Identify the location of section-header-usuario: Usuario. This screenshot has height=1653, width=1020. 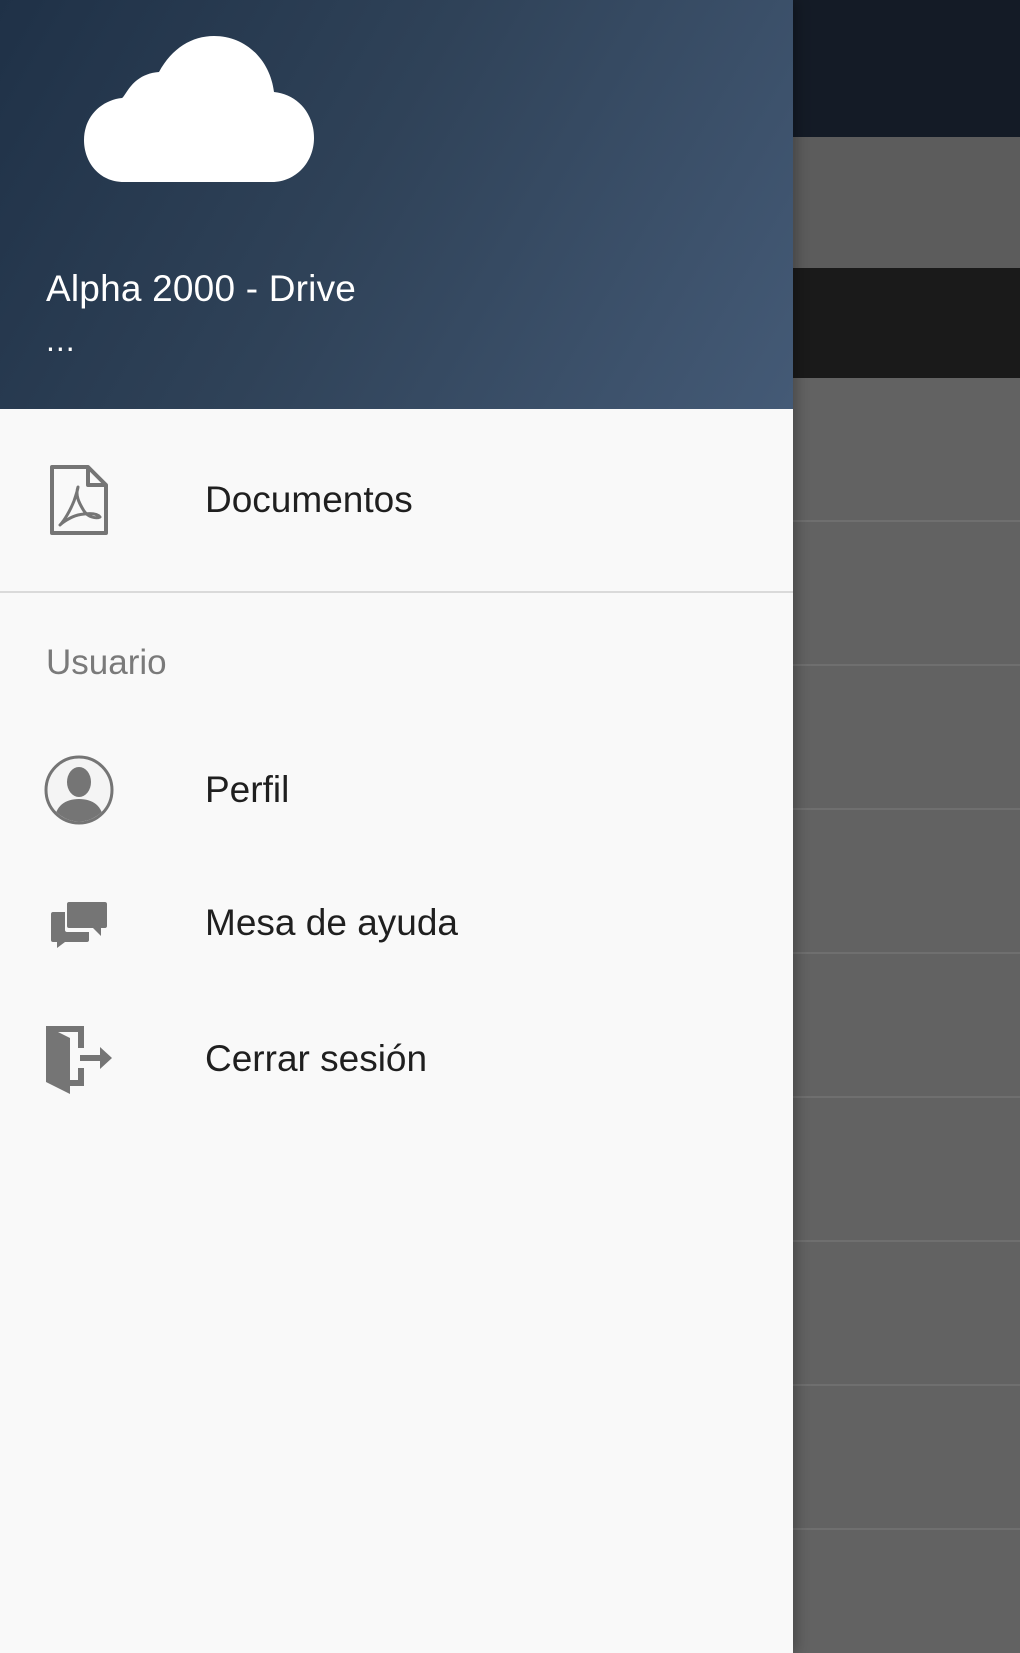
(106, 662).